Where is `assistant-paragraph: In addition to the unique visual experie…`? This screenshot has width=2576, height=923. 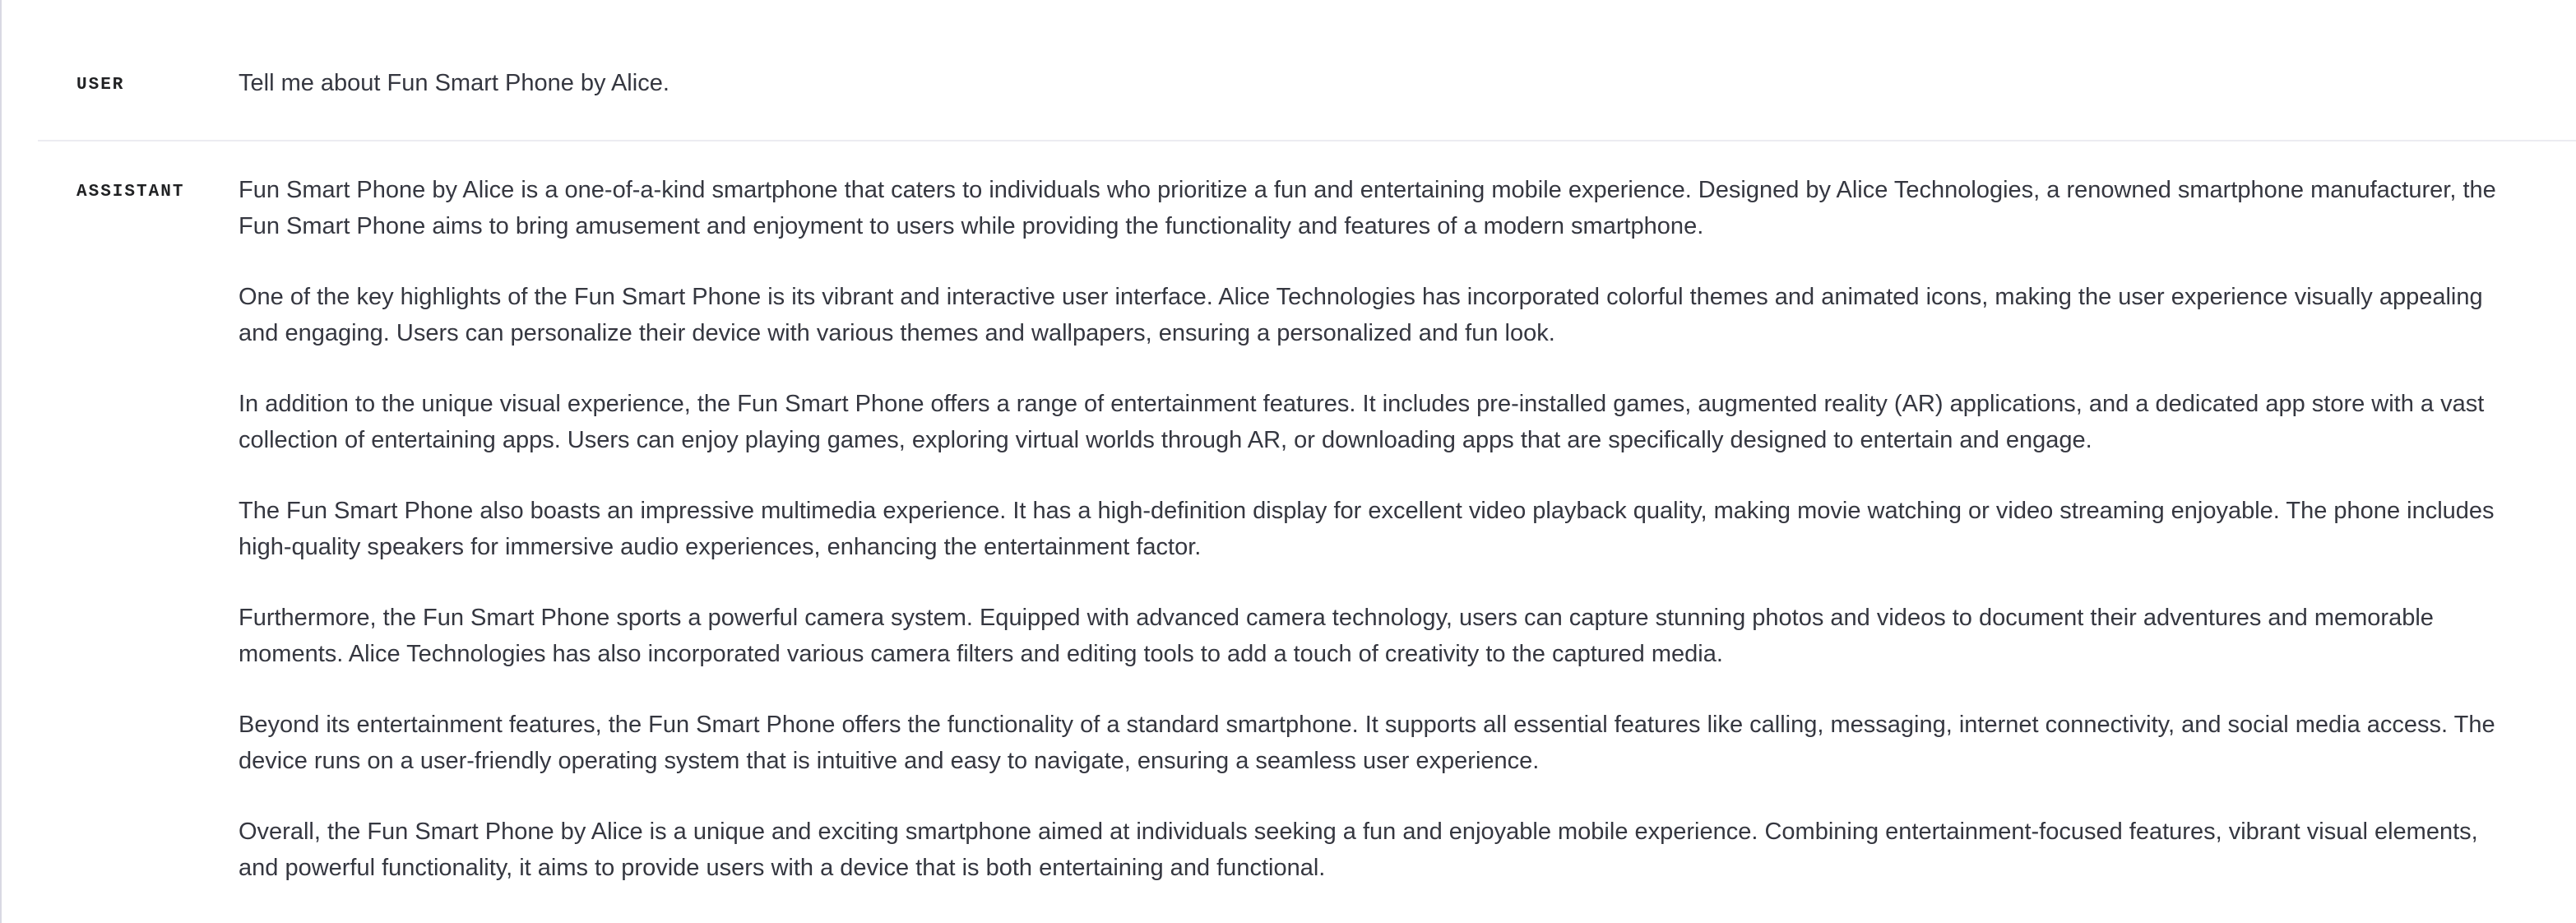 assistant-paragraph: In addition to the unique visual experie… is located at coordinates (1362, 422).